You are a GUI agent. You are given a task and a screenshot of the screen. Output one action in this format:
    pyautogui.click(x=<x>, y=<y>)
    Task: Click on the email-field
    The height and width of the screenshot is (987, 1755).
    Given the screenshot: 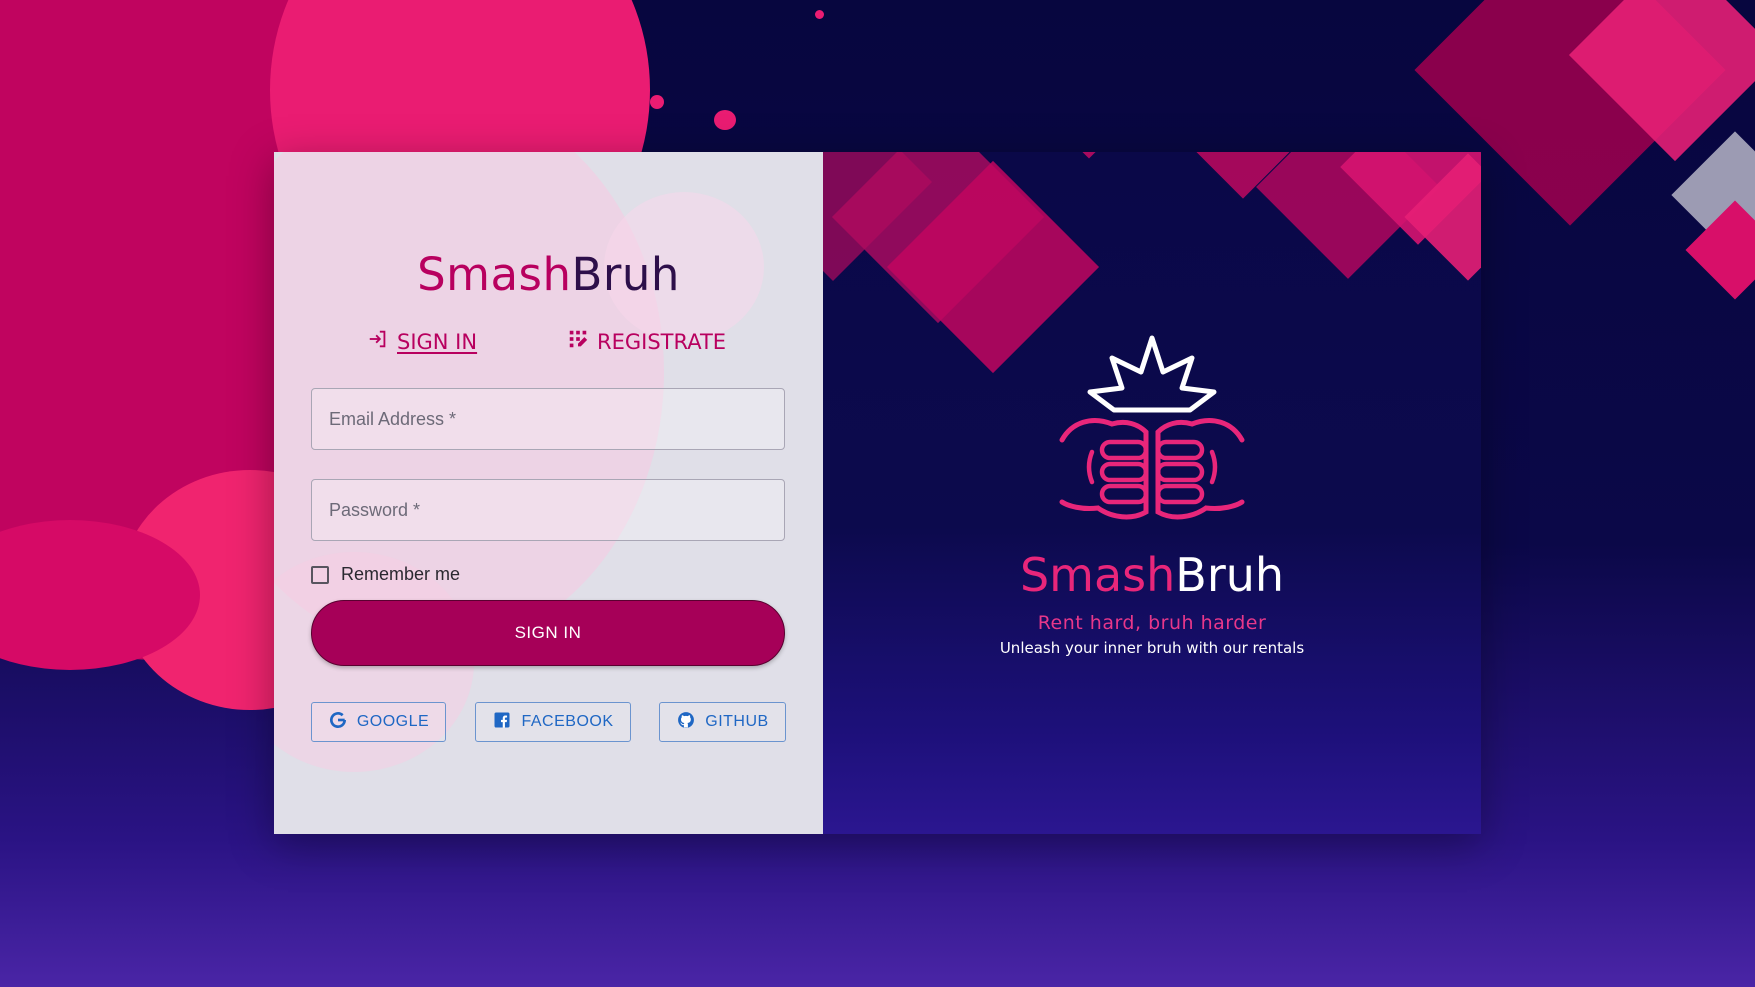 What is the action you would take?
    pyautogui.click(x=548, y=419)
    